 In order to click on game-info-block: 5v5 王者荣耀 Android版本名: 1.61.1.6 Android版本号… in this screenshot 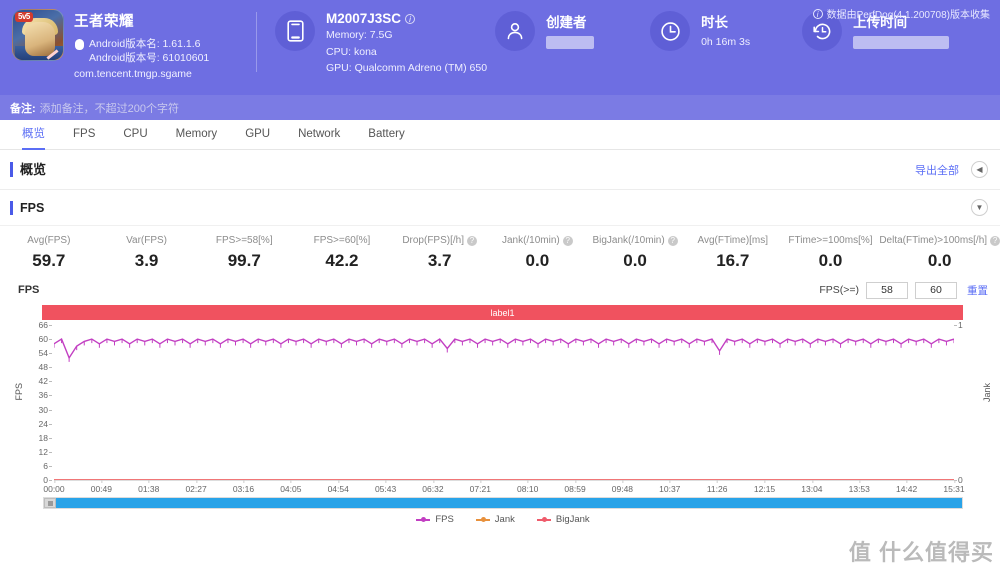, I will do `click(125, 40)`.